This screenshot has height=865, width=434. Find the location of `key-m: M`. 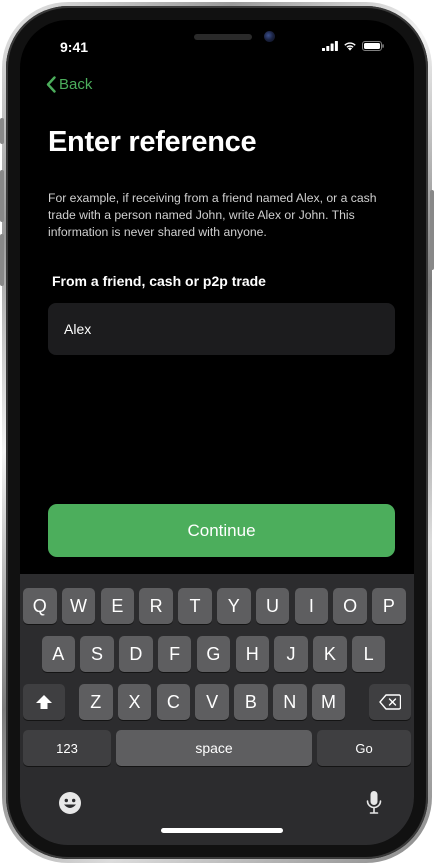

key-m: M is located at coordinates (328, 702).